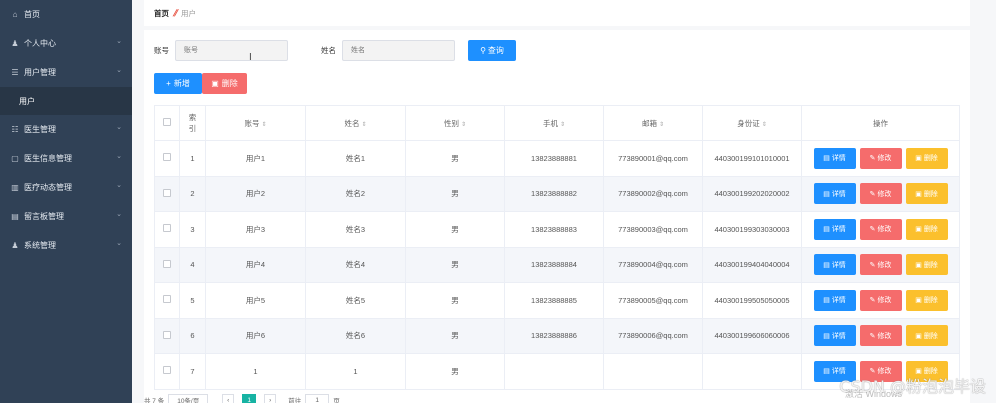 The image size is (996, 403). I want to click on name-input, so click(398, 50).